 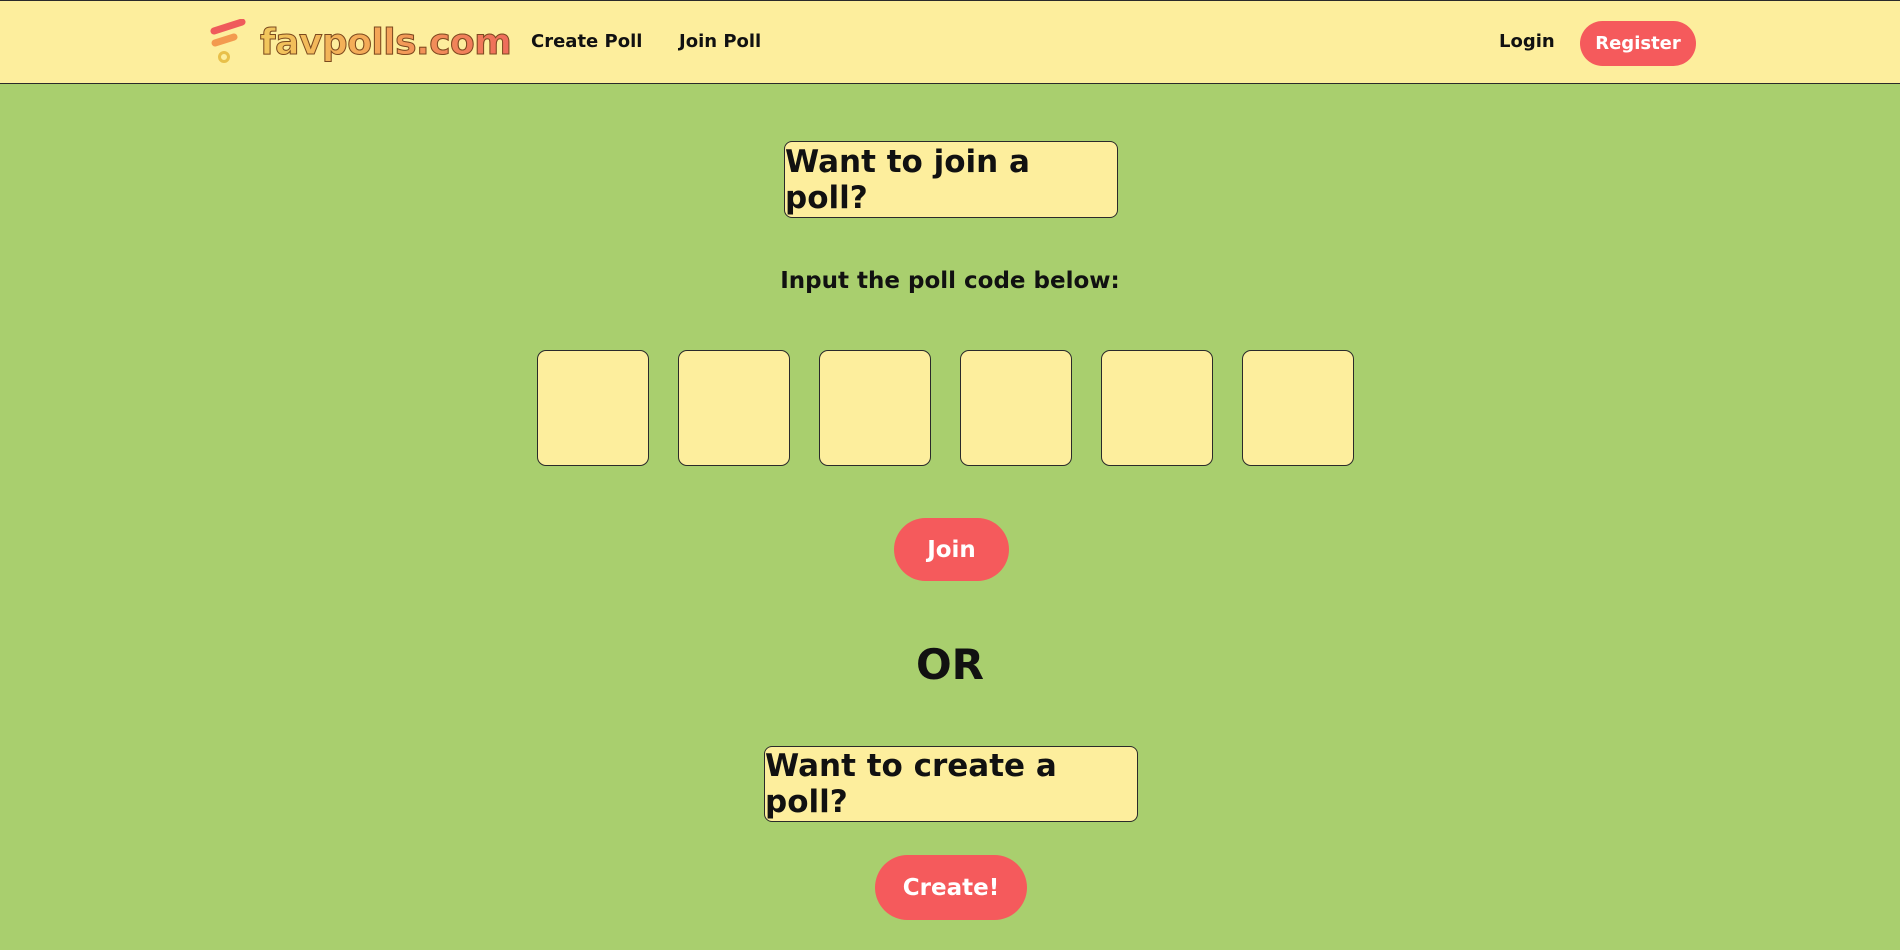 What do you see at coordinates (911, 784) in the screenshot?
I see `create-poll-heading: Want to create a poll?` at bounding box center [911, 784].